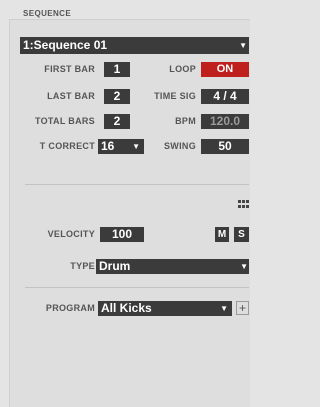 This screenshot has height=407, width=320. Describe the element at coordinates (225, 146) in the screenshot. I see `swing-field: 50` at that location.